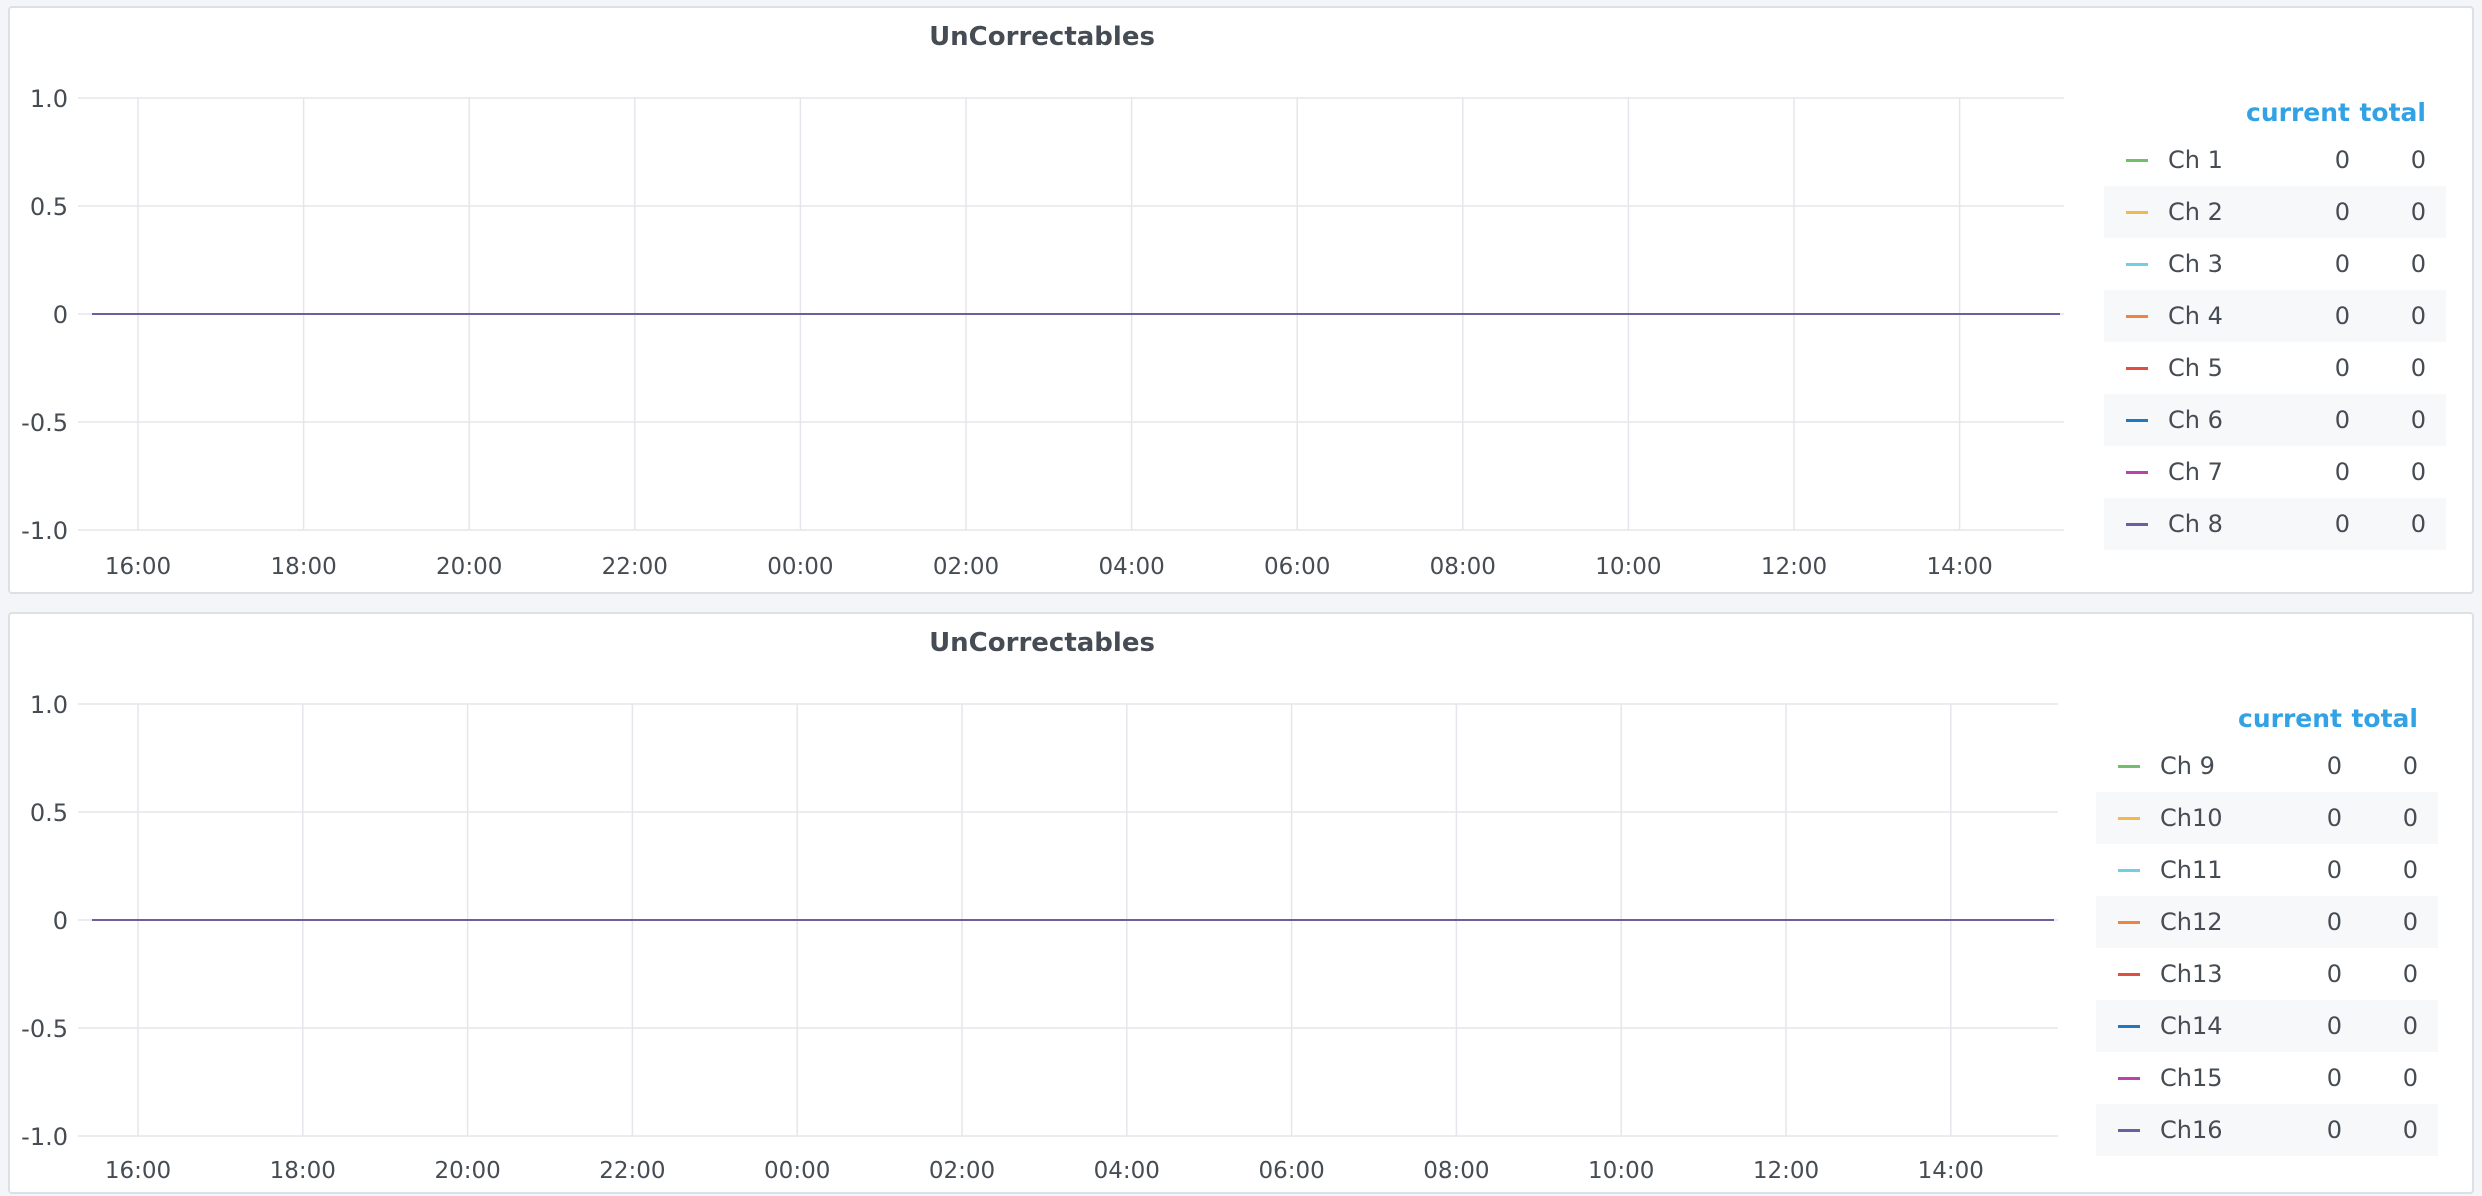  I want to click on x-tick-label: 22:00, so click(635, 567).